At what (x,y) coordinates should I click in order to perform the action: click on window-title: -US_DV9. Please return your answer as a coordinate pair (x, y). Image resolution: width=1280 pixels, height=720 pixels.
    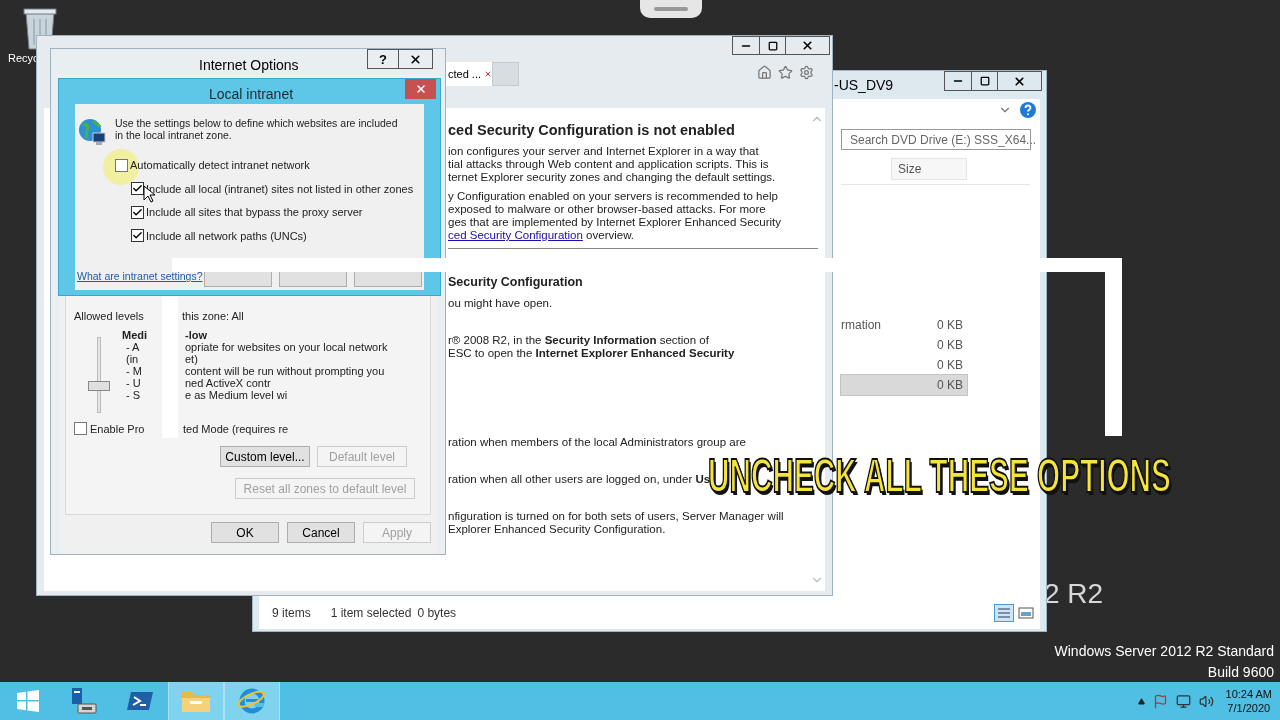
    Looking at the image, I should click on (864, 85).